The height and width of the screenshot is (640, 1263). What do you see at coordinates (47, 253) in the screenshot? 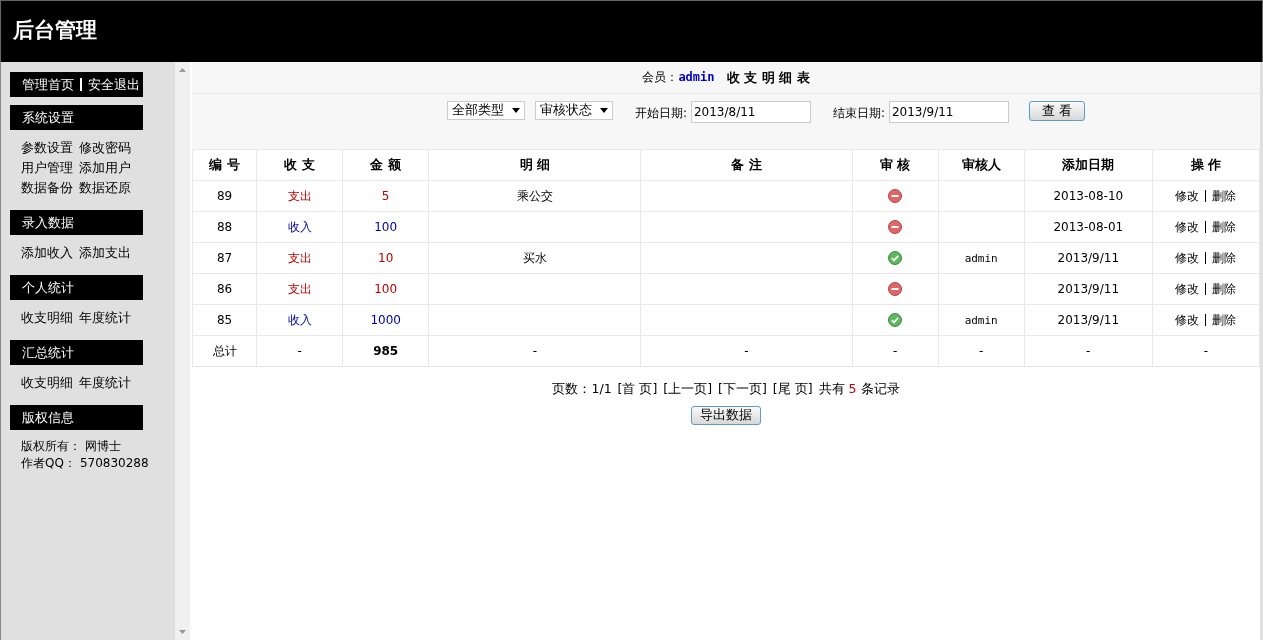
I see `sidebar-link: 添加收入` at bounding box center [47, 253].